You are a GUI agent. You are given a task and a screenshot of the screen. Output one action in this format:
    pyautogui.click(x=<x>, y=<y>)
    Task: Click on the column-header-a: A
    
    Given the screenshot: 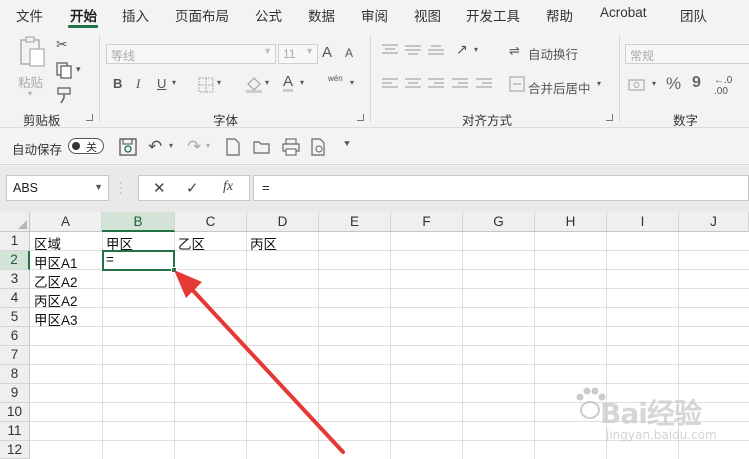 What is the action you would take?
    pyautogui.click(x=66, y=222)
    